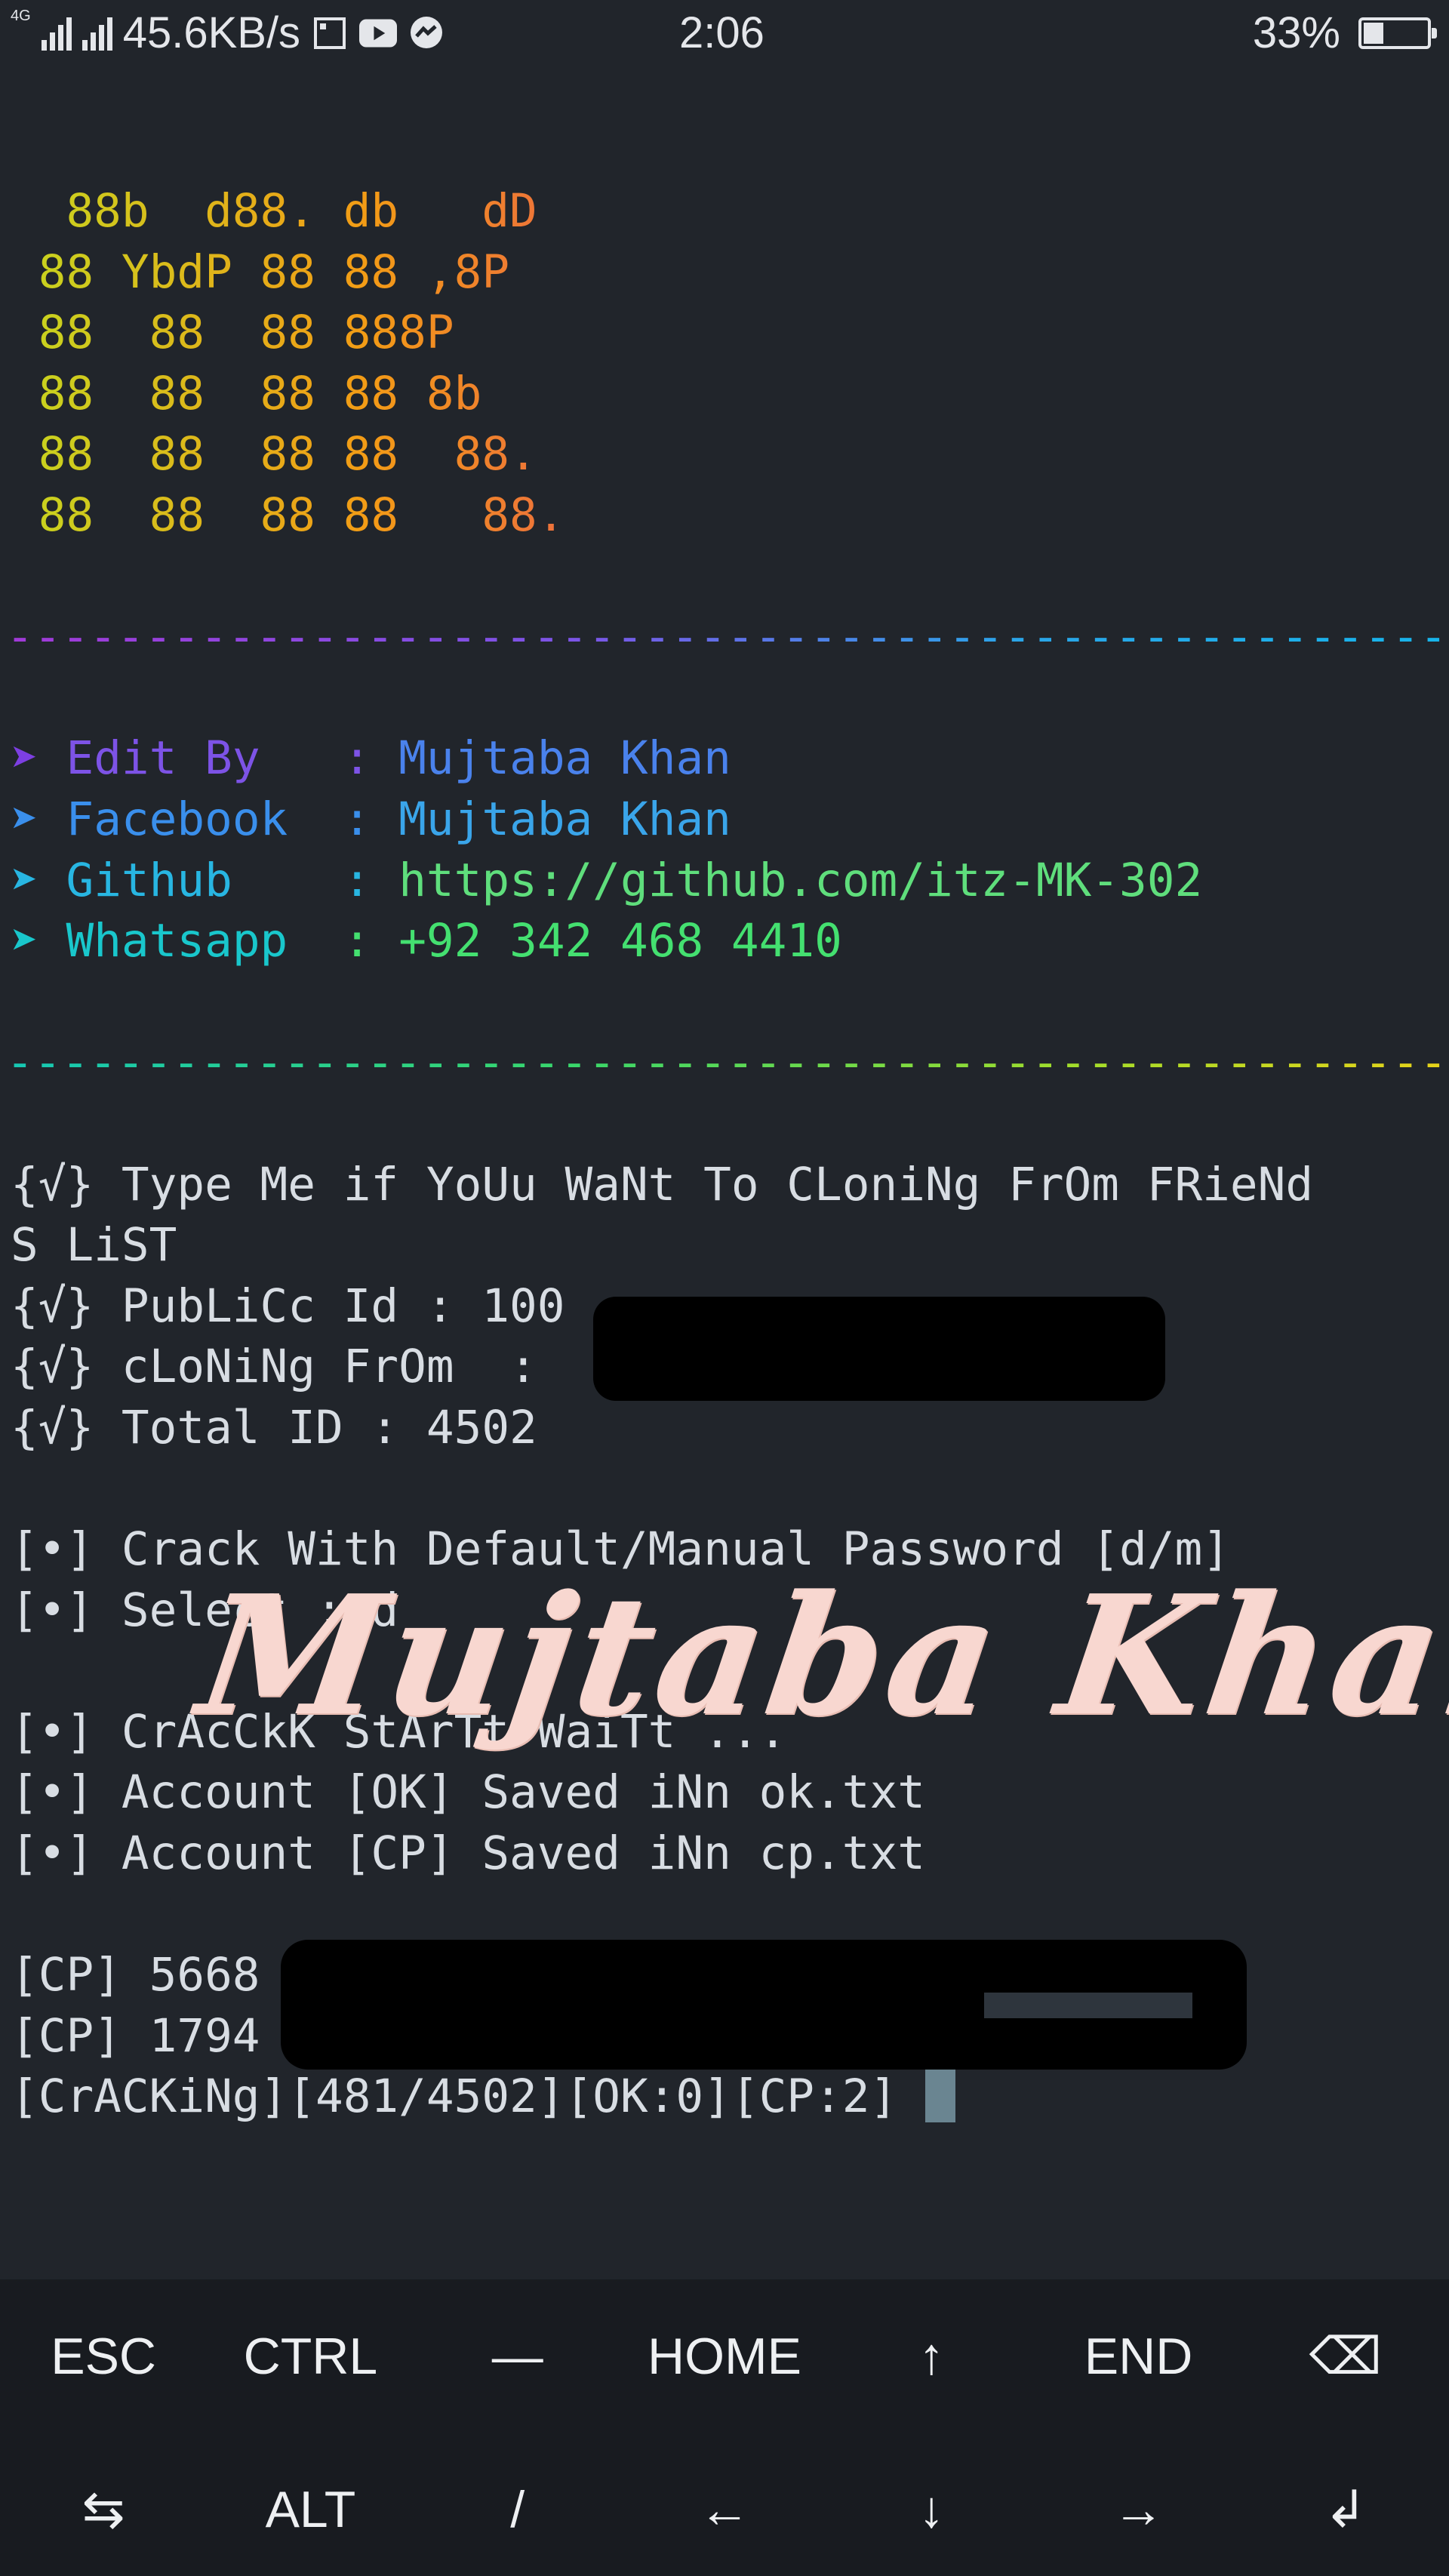  Describe the element at coordinates (468, 1854) in the screenshot. I see `output-line: [•] Account [CP] Saved iNn cp.txt` at that location.